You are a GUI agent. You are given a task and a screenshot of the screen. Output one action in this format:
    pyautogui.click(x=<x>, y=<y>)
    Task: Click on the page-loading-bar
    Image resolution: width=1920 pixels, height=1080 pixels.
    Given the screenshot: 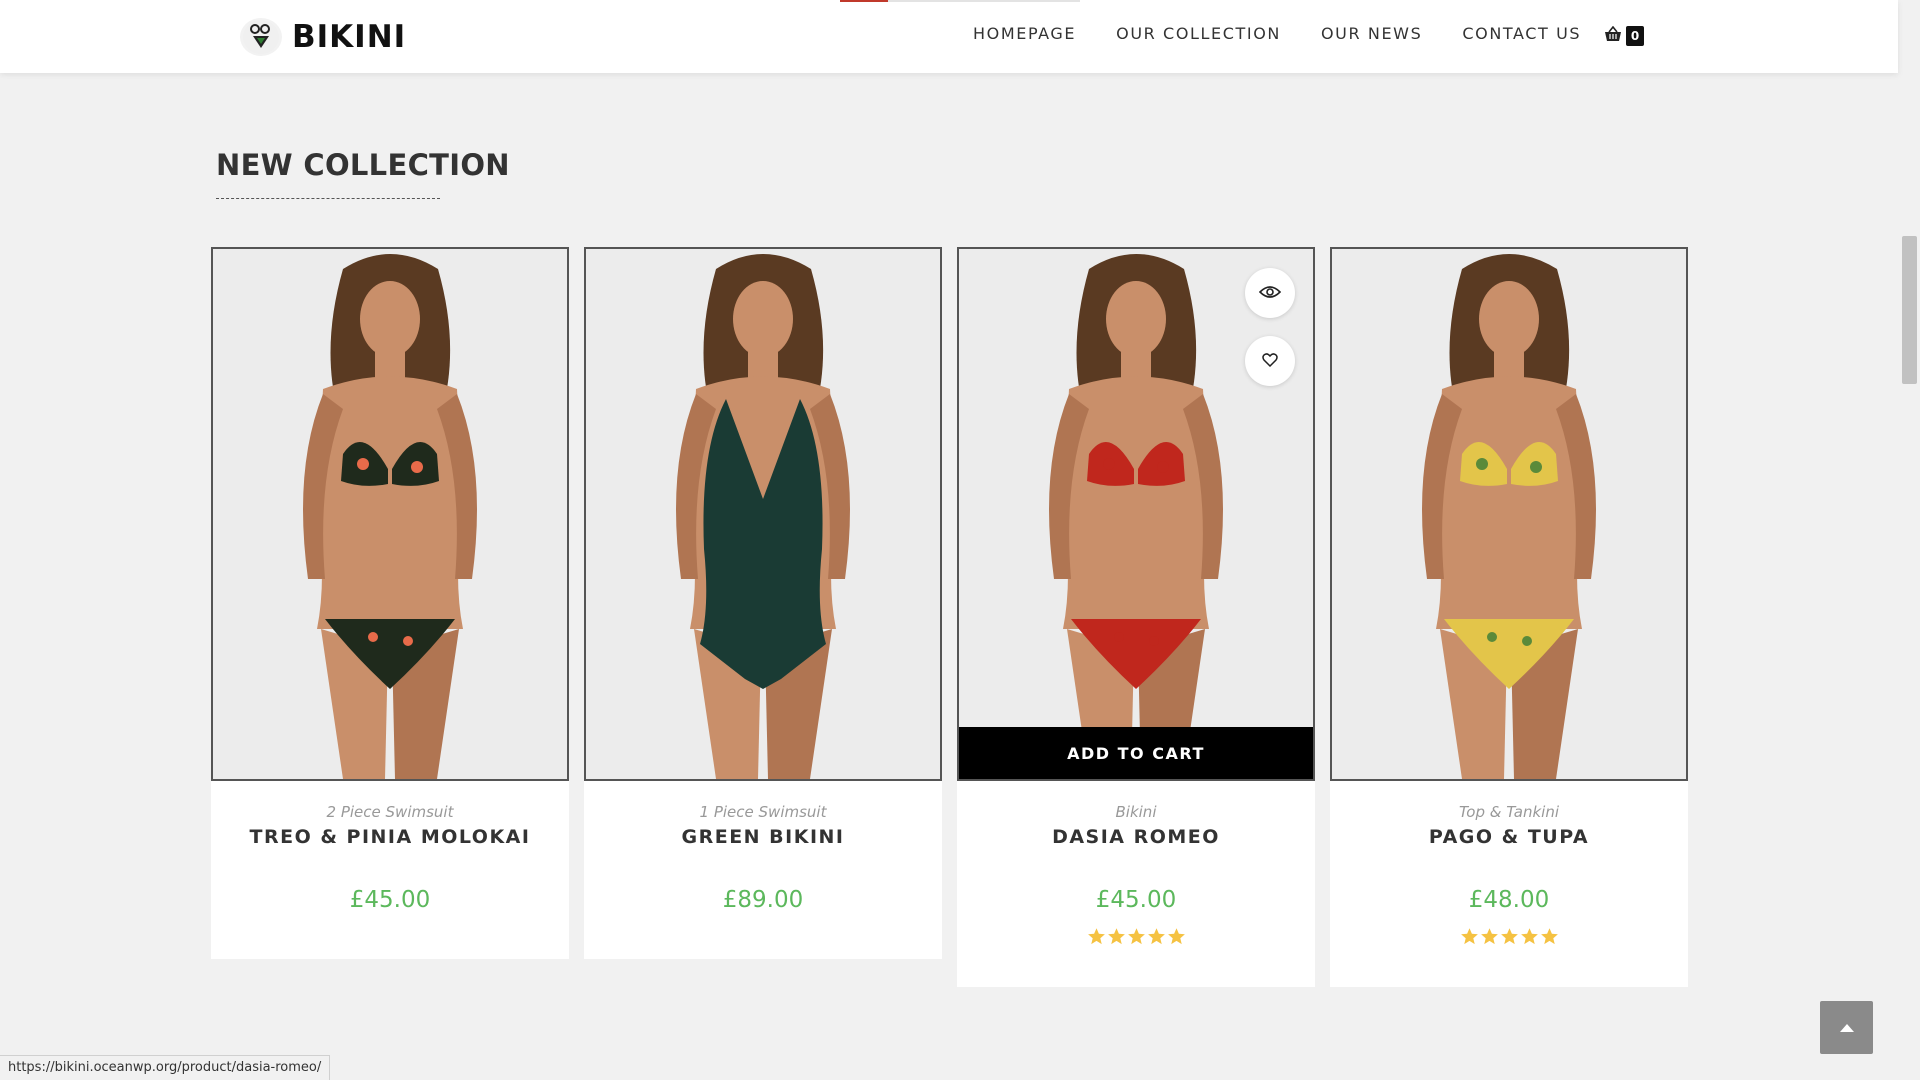 What is the action you would take?
    pyautogui.click(x=960, y=1)
    